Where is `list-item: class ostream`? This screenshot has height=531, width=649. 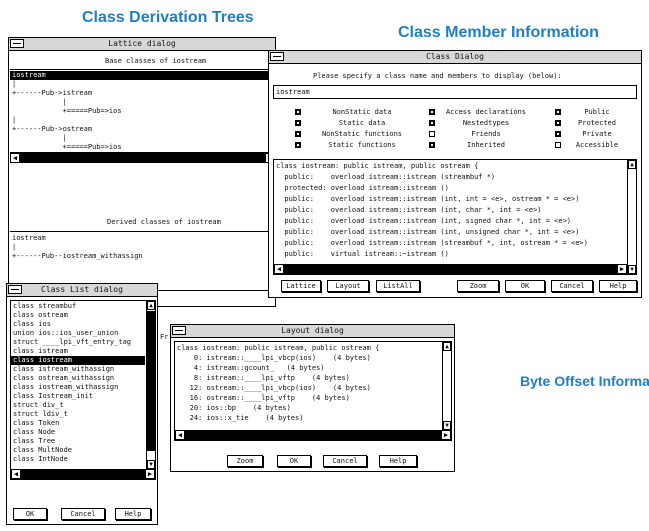 list-item: class ostream is located at coordinates (40, 315).